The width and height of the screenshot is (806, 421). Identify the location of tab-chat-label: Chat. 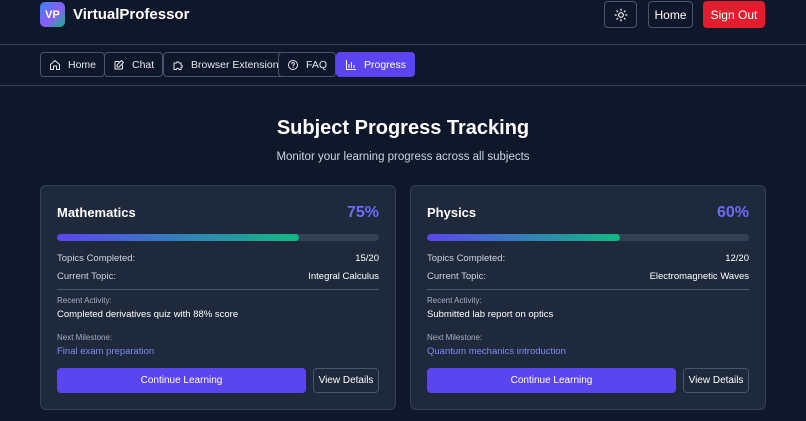
(143, 64).